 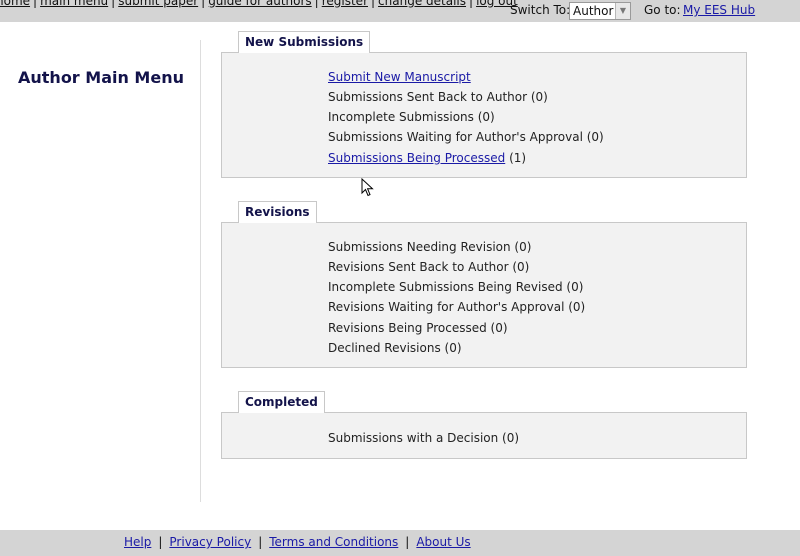 What do you see at coordinates (210, 542) in the screenshot?
I see `footer-privacy-link: Privacy Policy` at bounding box center [210, 542].